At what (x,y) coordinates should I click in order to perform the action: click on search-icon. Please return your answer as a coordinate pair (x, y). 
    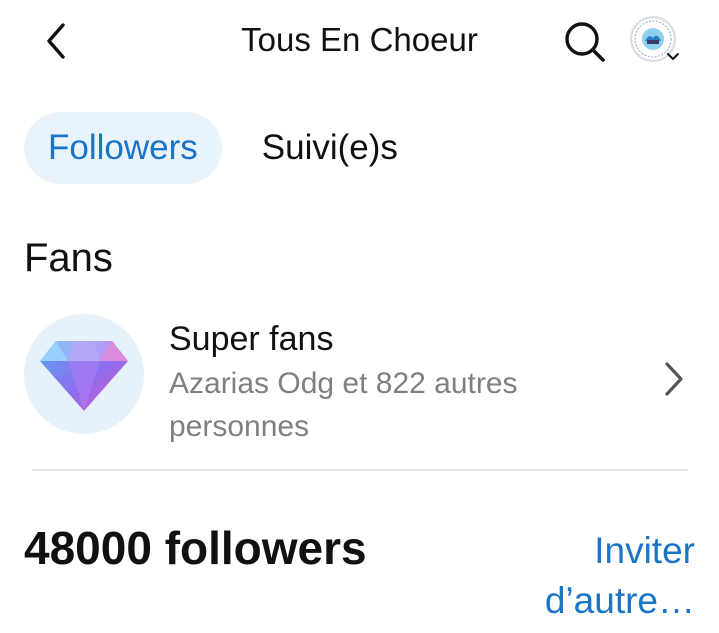
    Looking at the image, I should click on (585, 42).